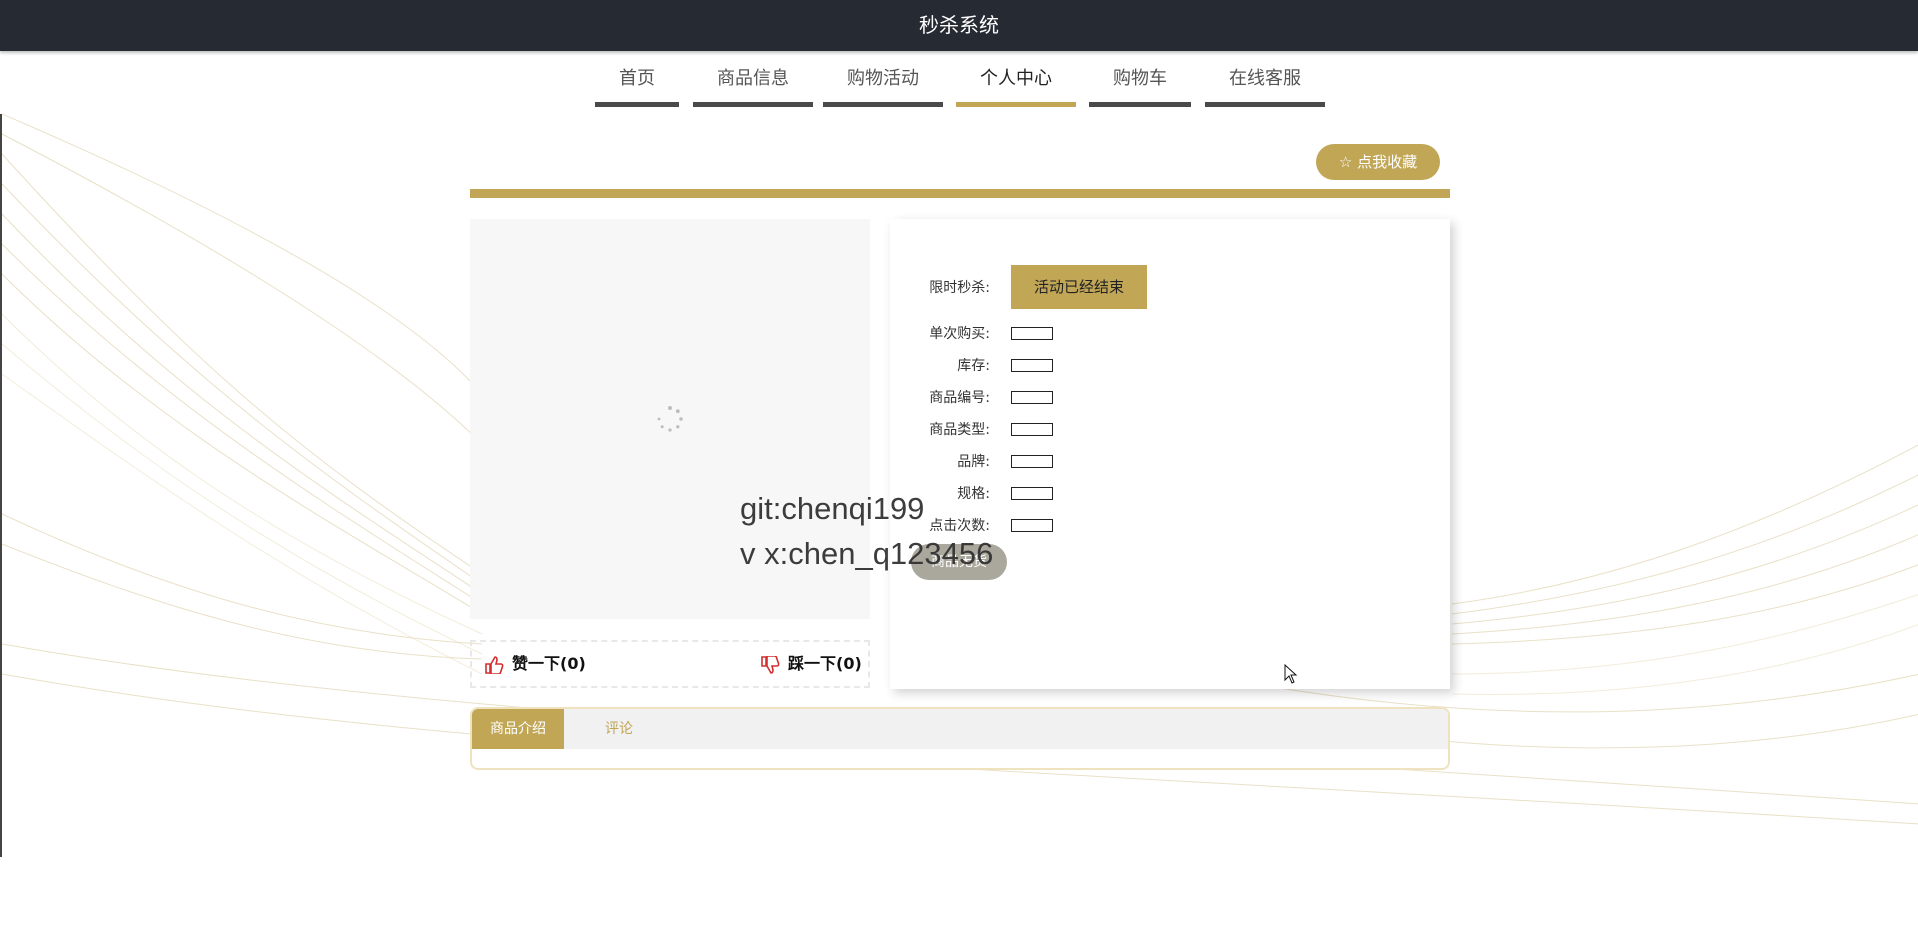  I want to click on main-nav: 首页 商品信息 购物活动 个人中心 购物车 在线客服, so click(959, 79).